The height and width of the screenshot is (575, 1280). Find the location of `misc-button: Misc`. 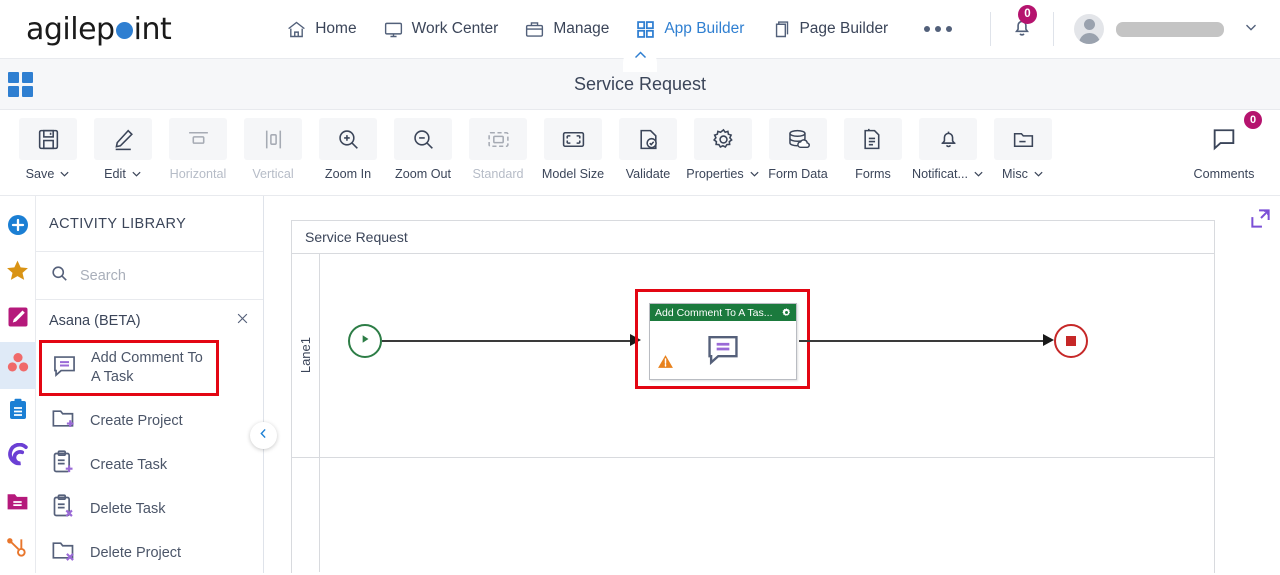

misc-button: Misc is located at coordinates (1023, 149).